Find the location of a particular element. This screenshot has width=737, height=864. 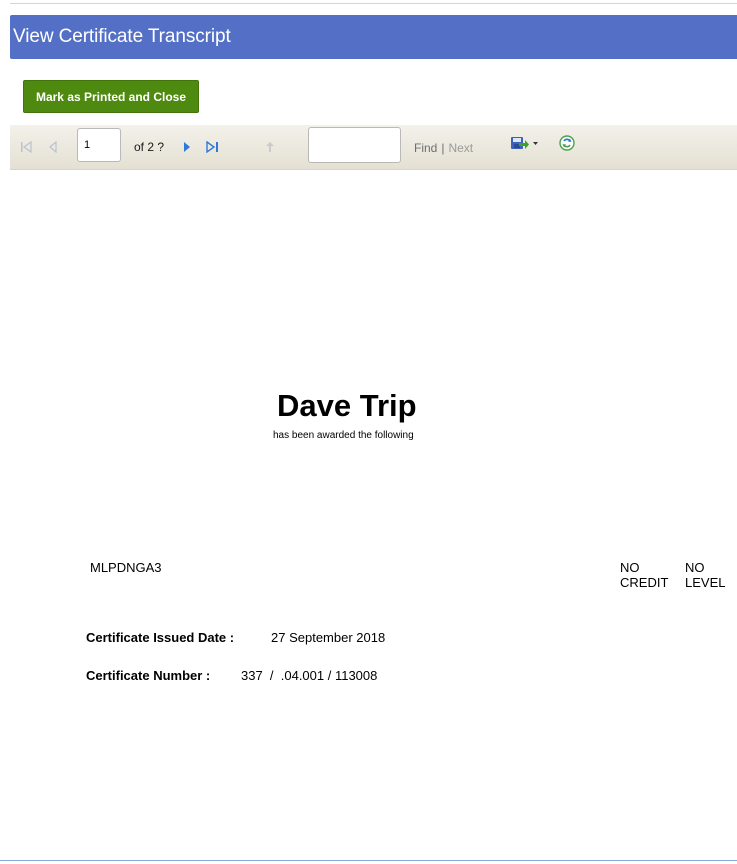

page-header: View Certificate Transcript is located at coordinates (373, 37).